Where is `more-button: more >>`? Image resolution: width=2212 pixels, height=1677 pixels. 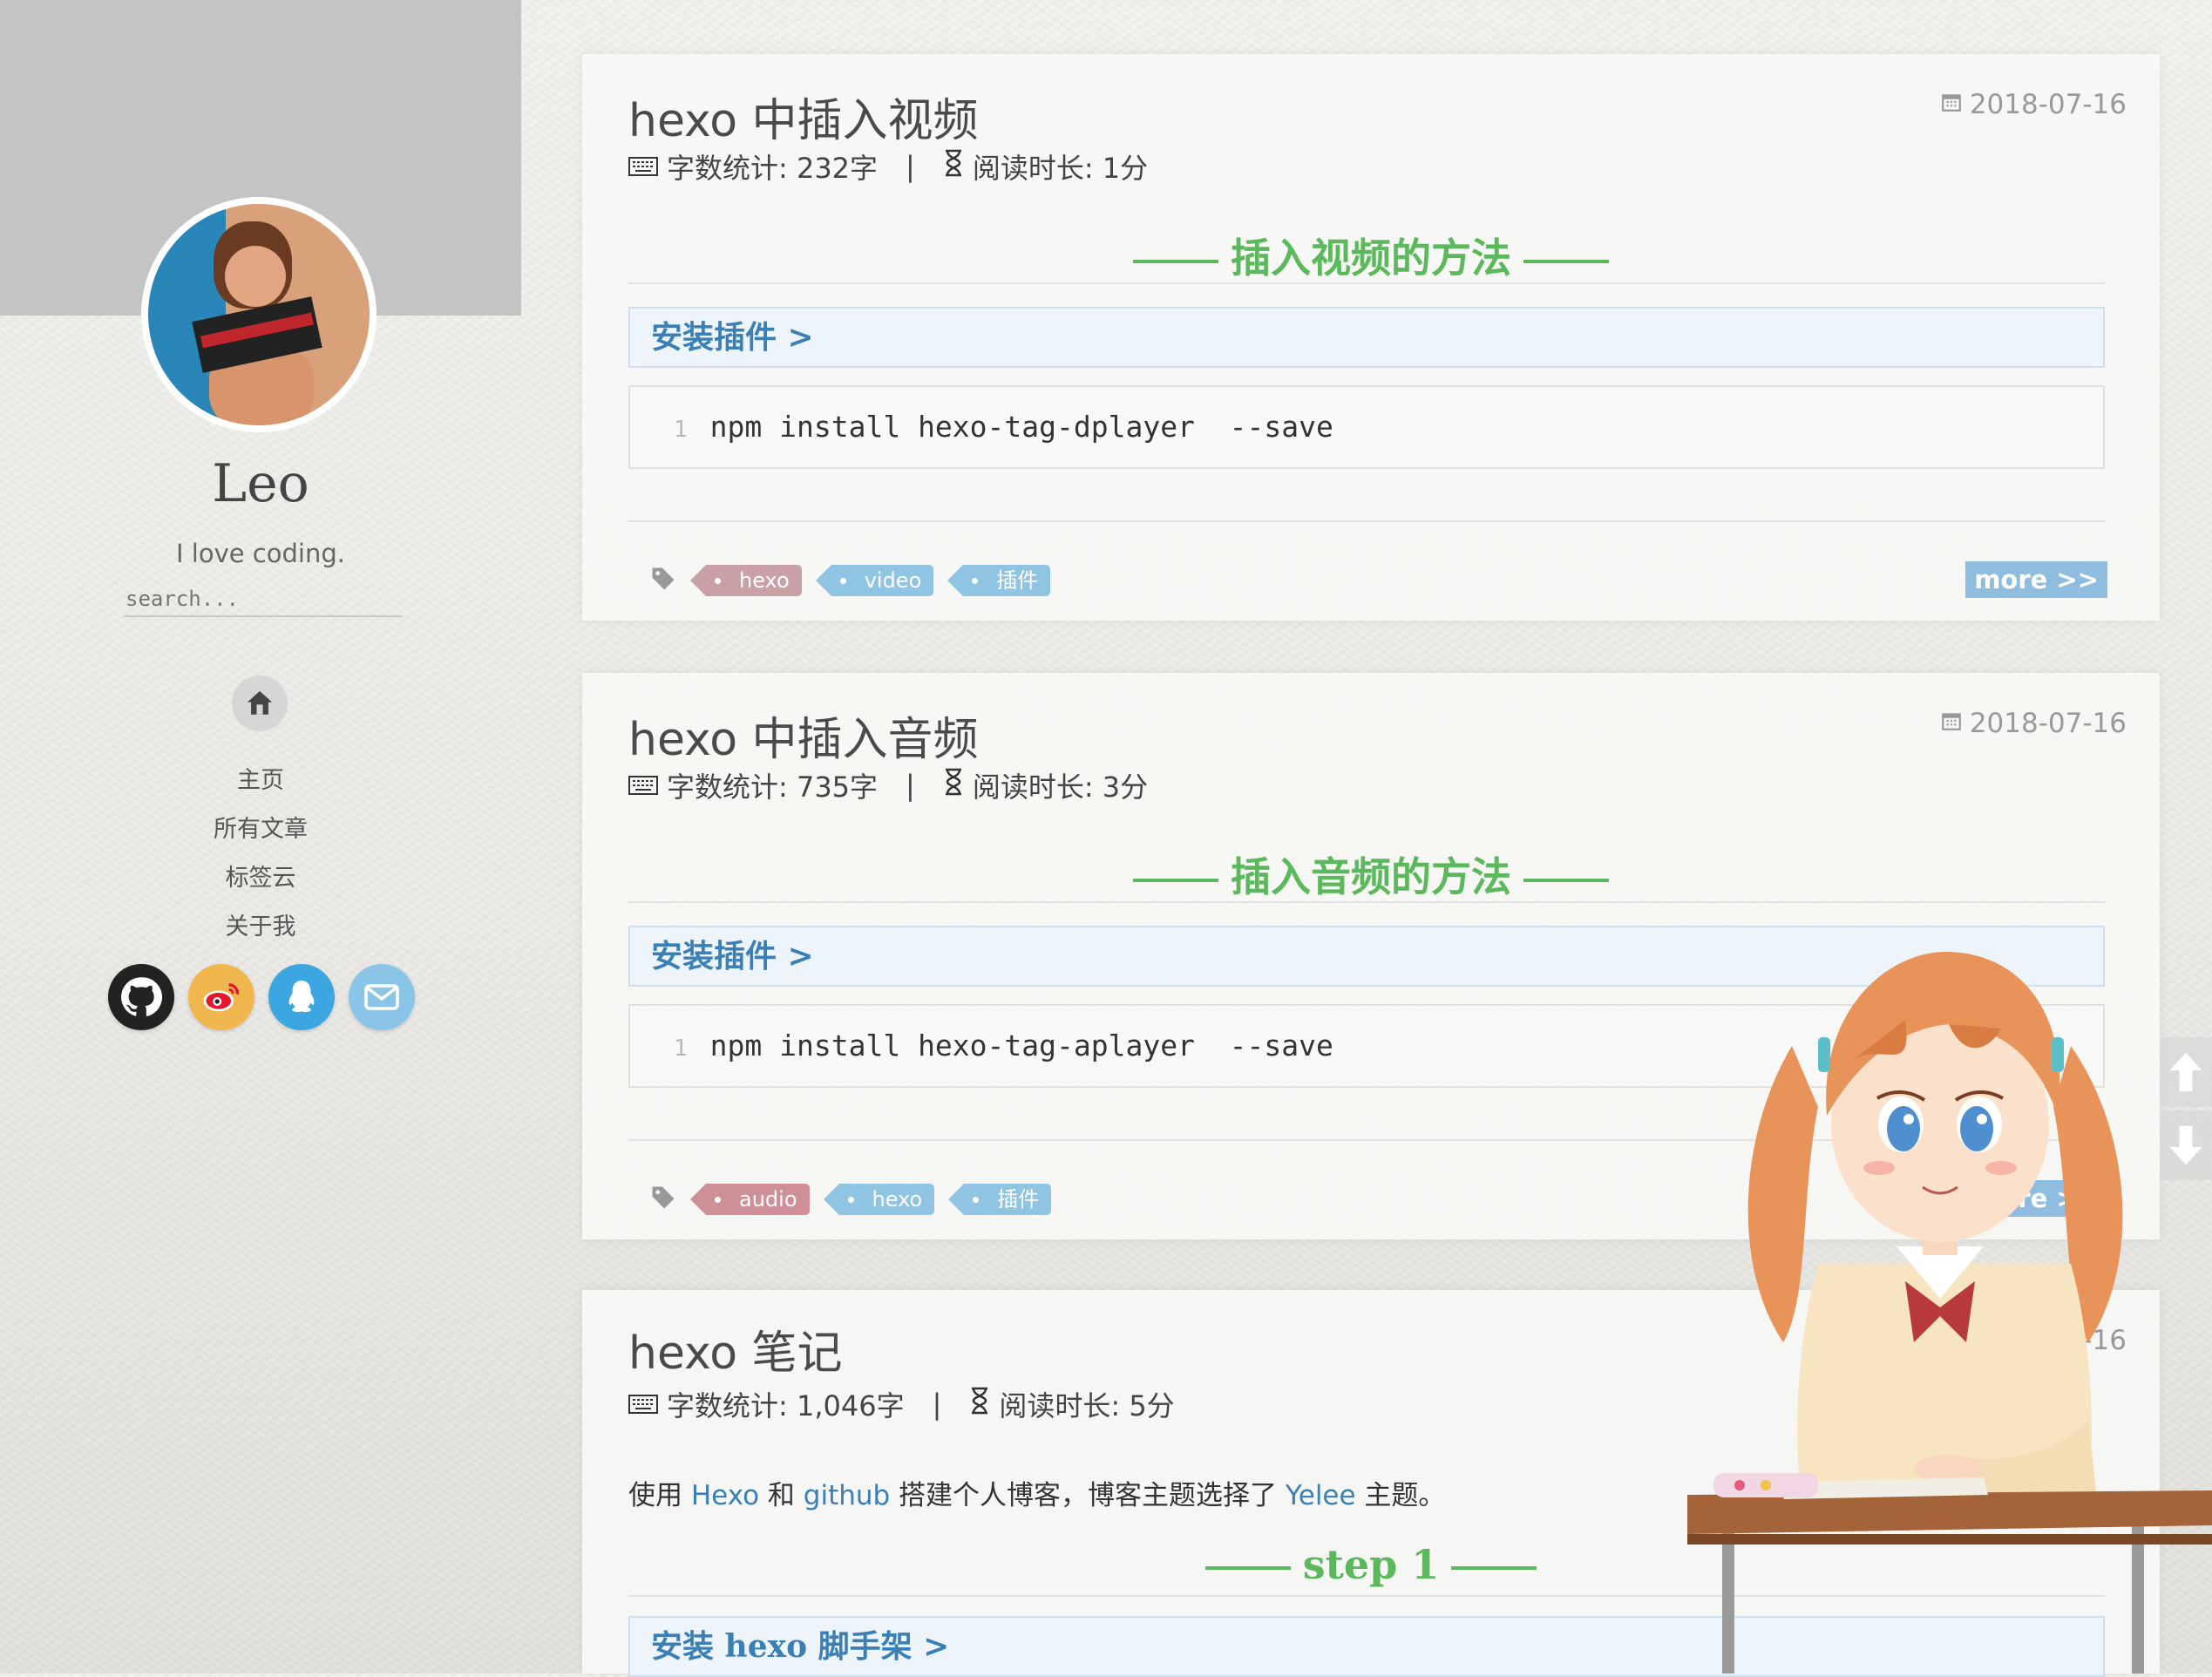
more-button: more >> is located at coordinates (2036, 579).